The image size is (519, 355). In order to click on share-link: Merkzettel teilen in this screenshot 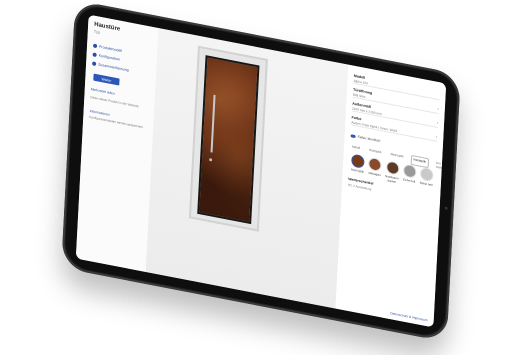, I will do `click(103, 91)`.